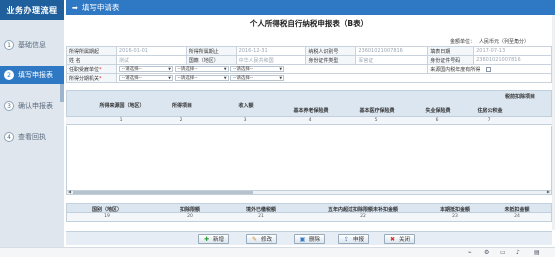  I want to click on tax-office-label: 所得分期机关*, so click(91, 78).